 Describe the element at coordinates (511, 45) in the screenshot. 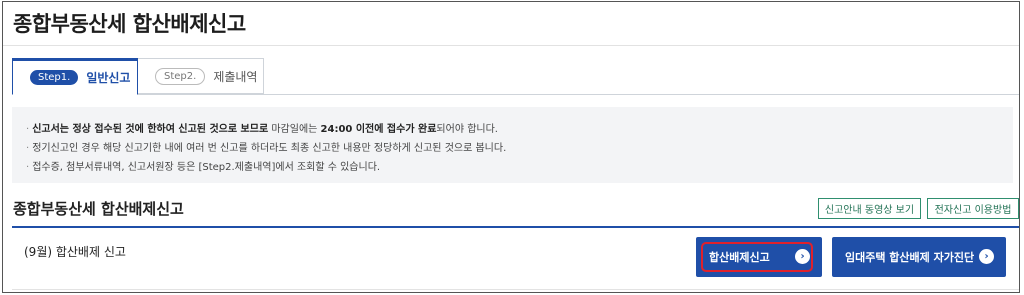

I see `title-divider` at that location.